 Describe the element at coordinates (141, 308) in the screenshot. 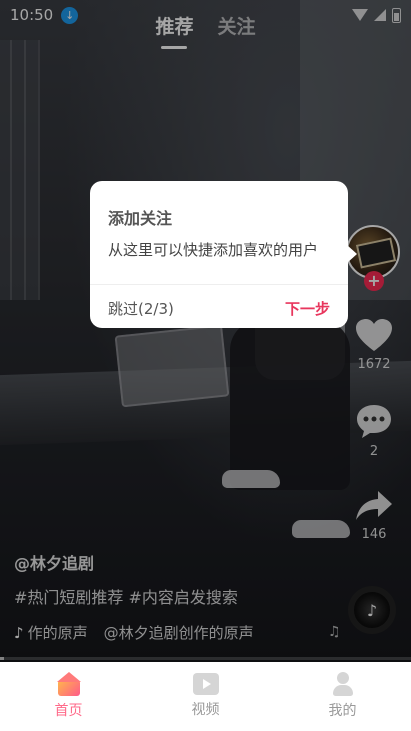

I see `skip-button: 跳过(2/3)` at that location.